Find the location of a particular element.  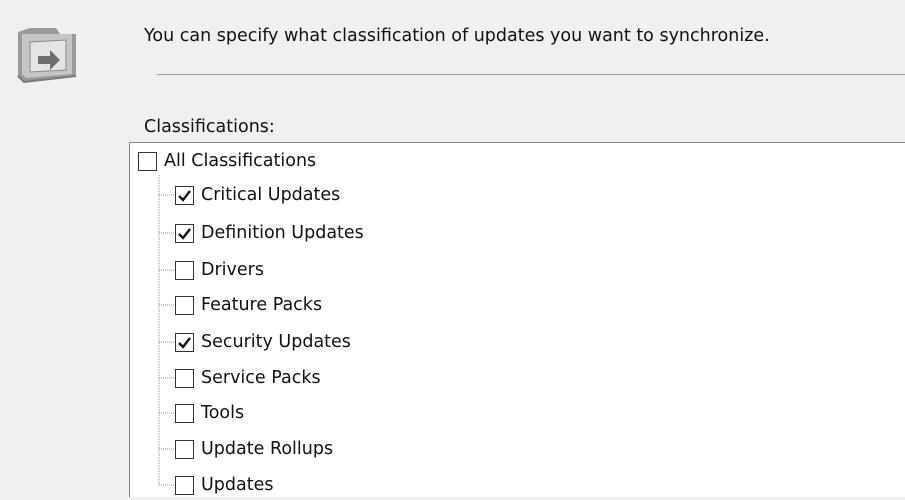

tree-item-label: All Classifications is located at coordinates (240, 161).